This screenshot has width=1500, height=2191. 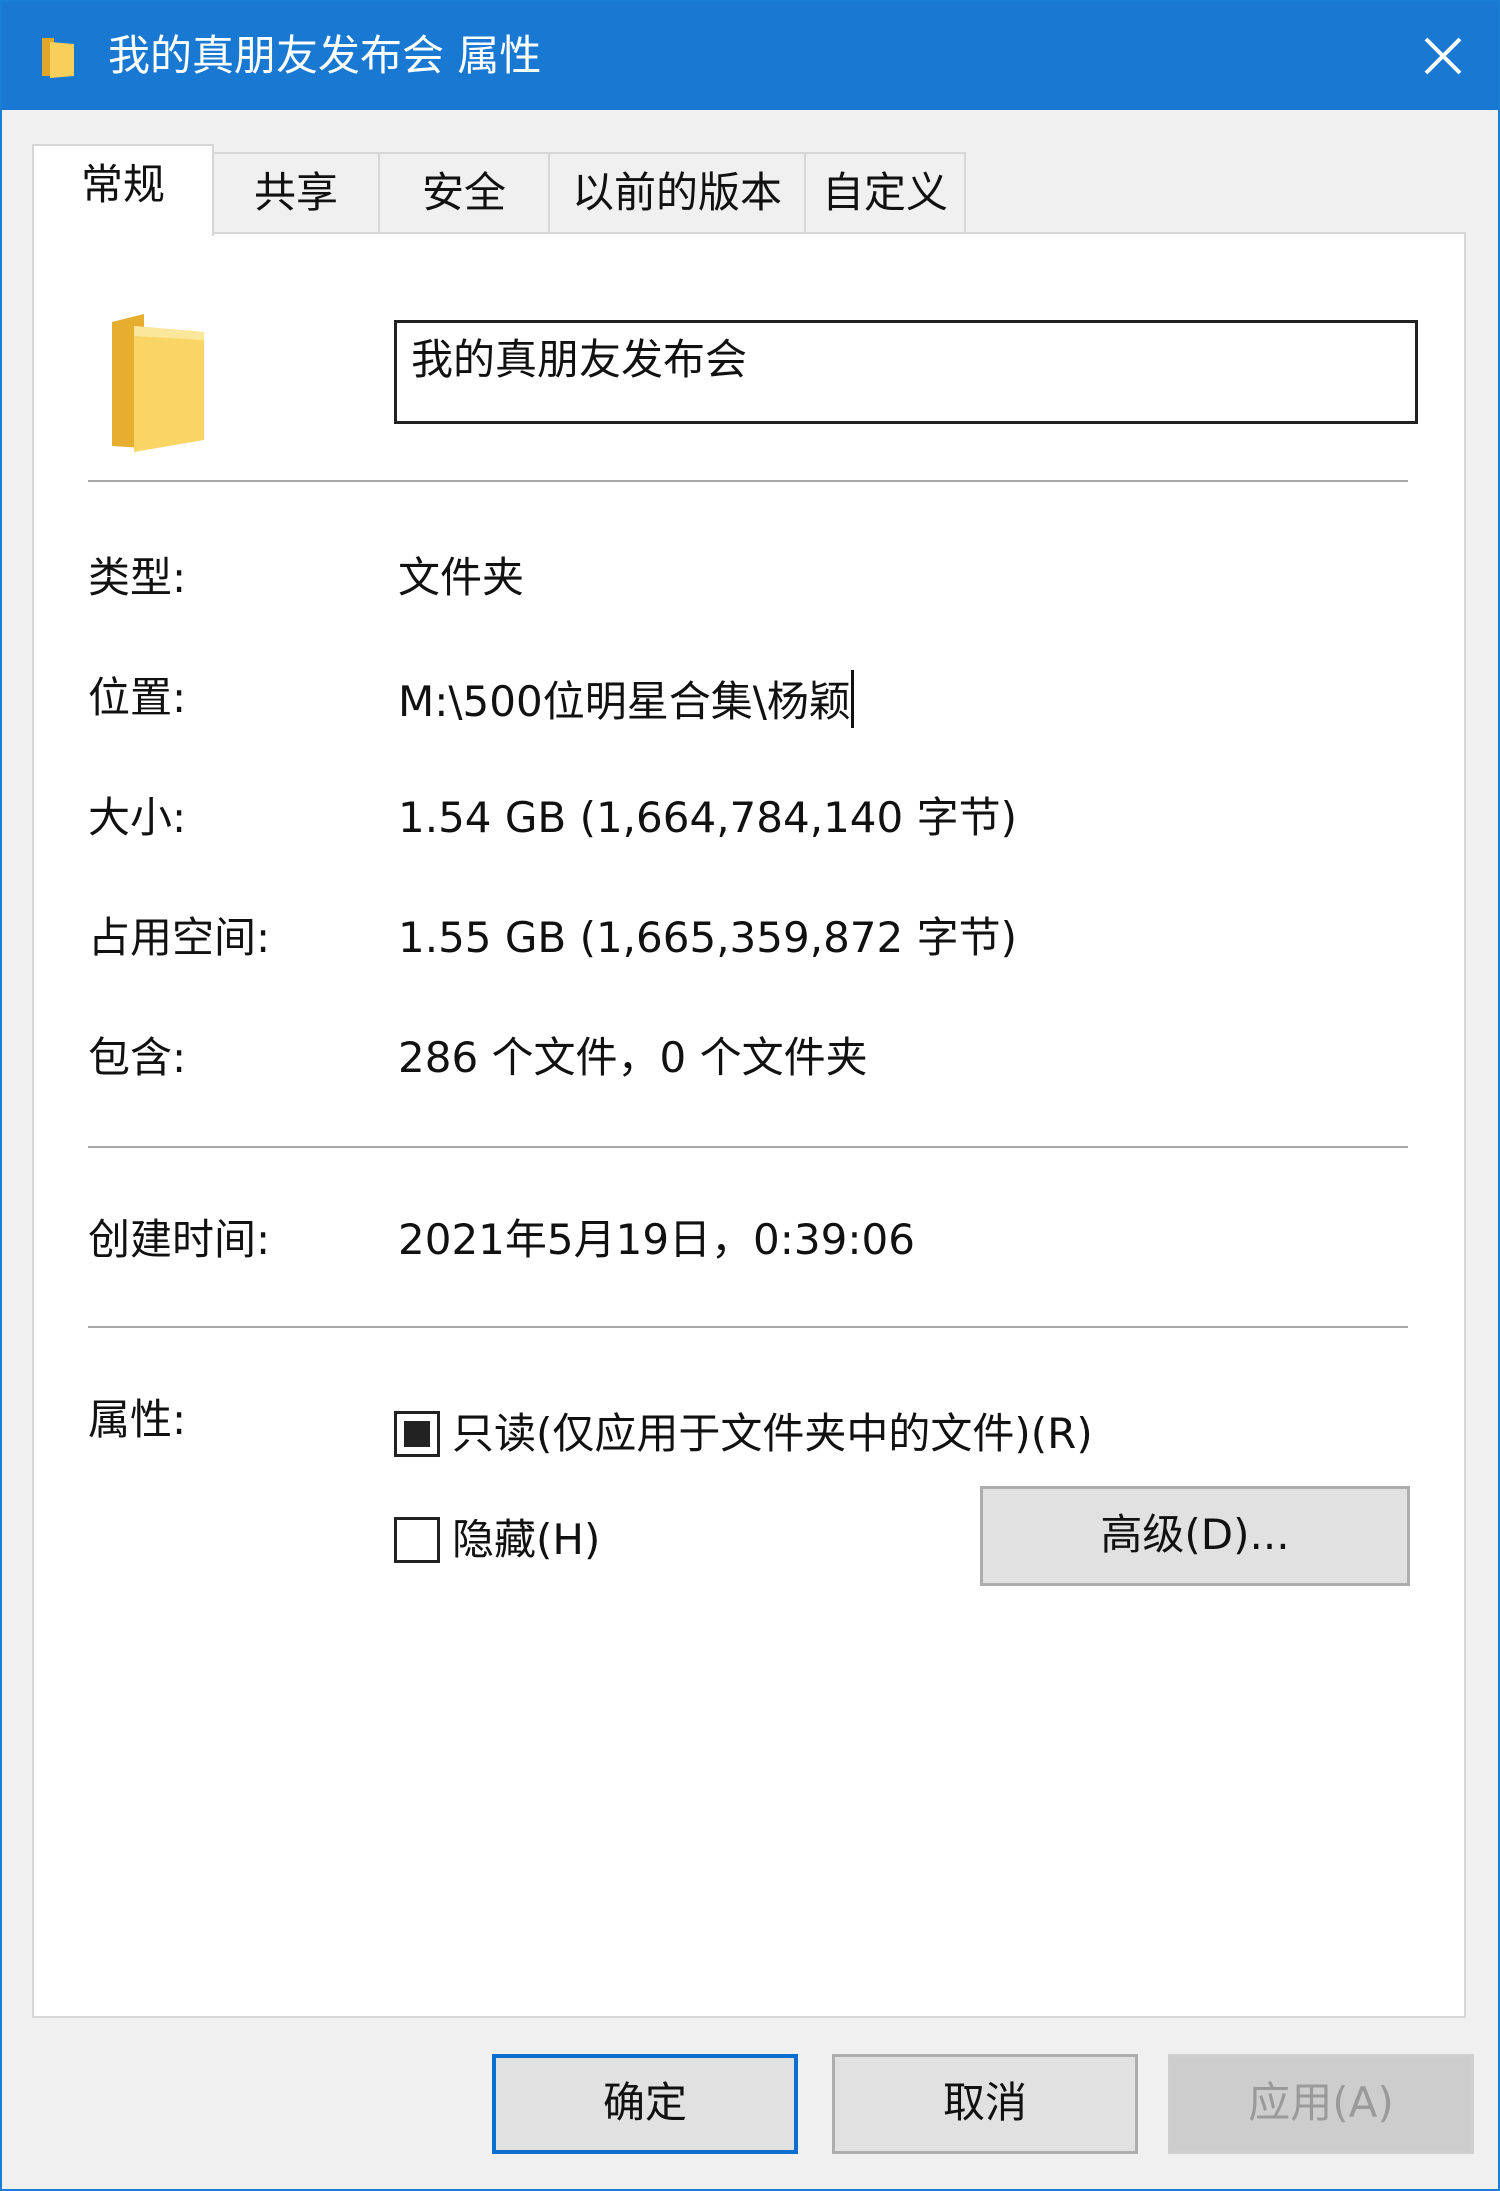 I want to click on disk-size-value: 1.55 GB (1,665,359,872 字节), so click(x=707, y=938).